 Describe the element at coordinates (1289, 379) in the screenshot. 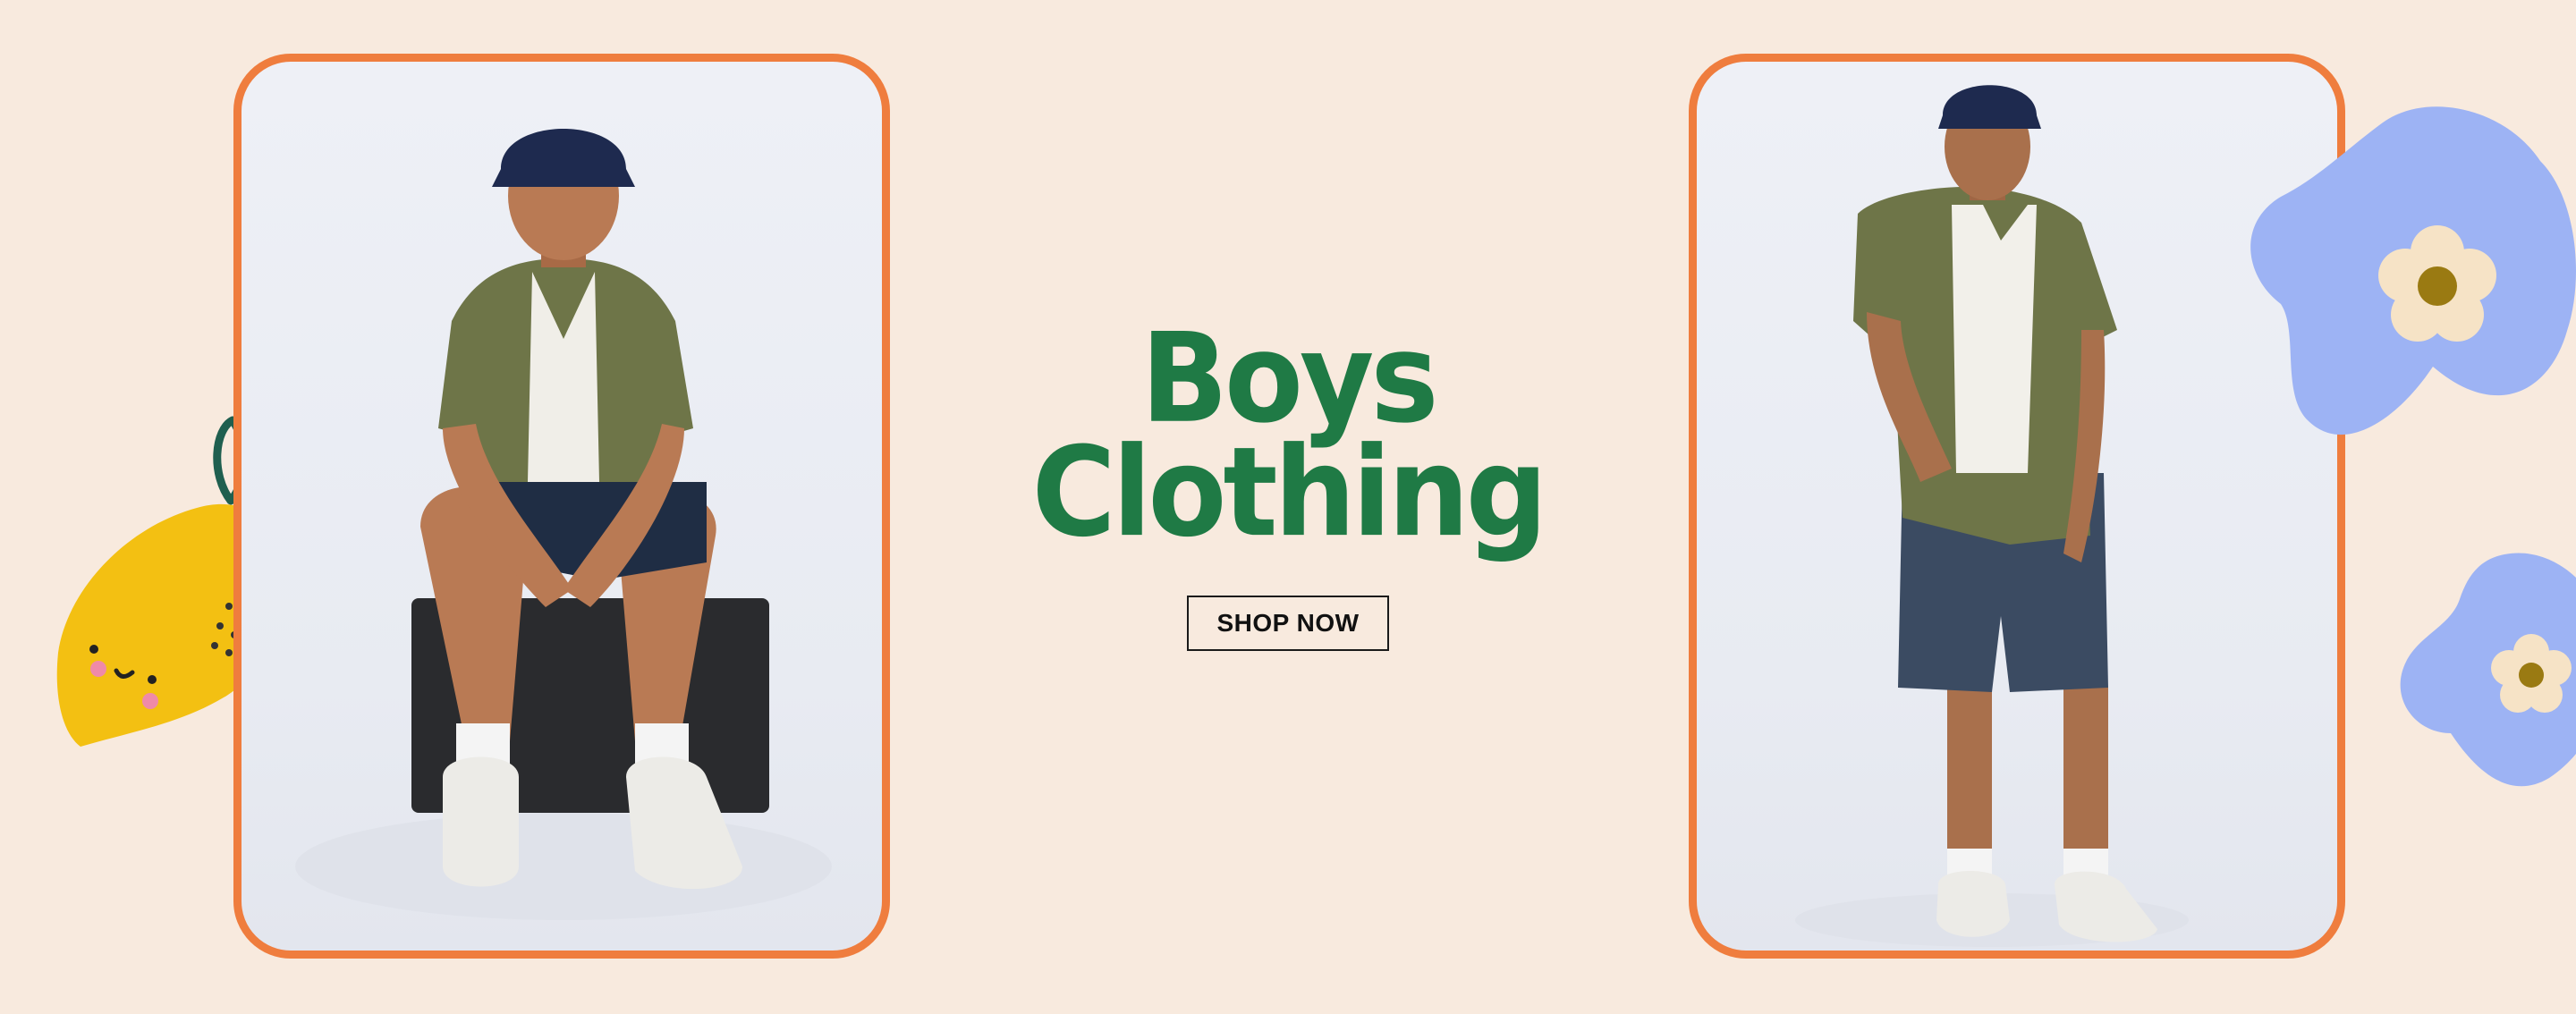

I see `headline-line-1: Boys` at that location.